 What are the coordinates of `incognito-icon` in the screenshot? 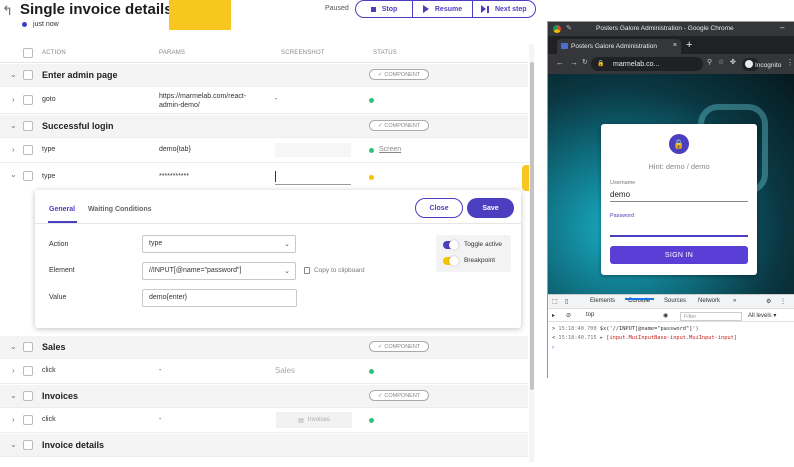 It's located at (749, 64).